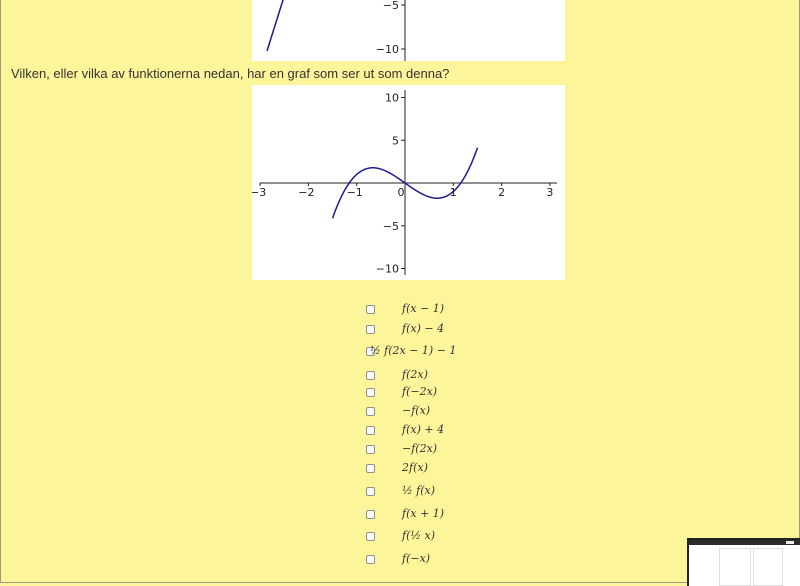 The image size is (800, 586). What do you see at coordinates (413, 350) in the screenshot?
I see `option-label: ½ f(2x − 1) − 1` at bounding box center [413, 350].